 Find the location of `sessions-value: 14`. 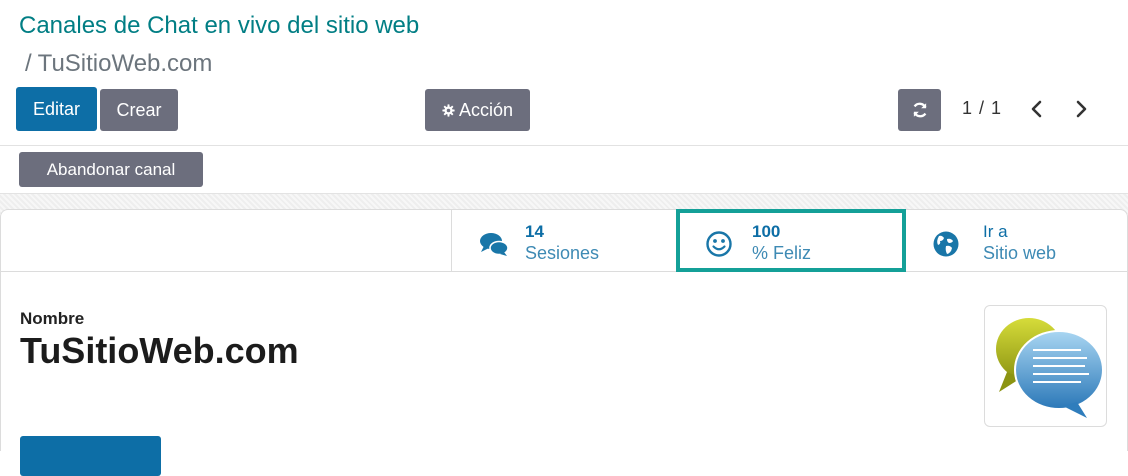

sessions-value: 14 is located at coordinates (534, 231).